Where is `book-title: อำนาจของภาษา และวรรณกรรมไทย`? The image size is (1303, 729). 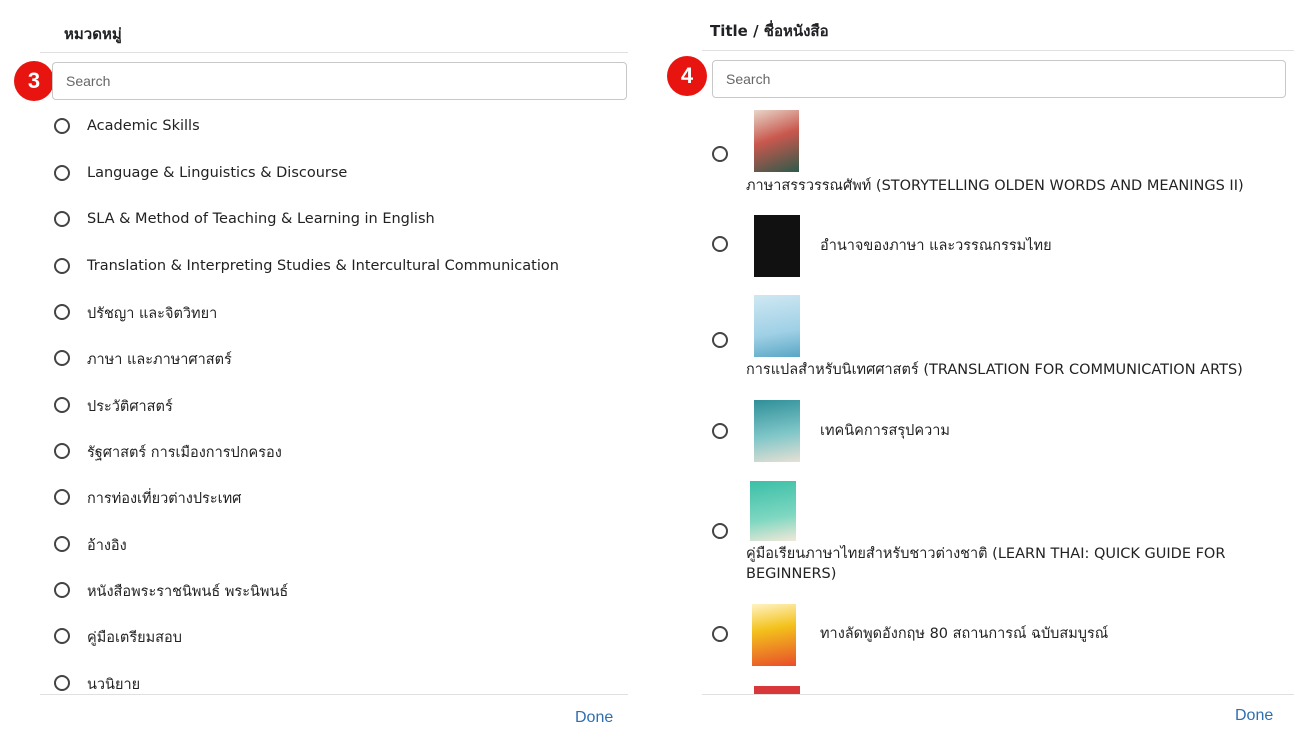
book-title: อำนาจของภาษา และวรรณกรรมไทย is located at coordinates (936, 246).